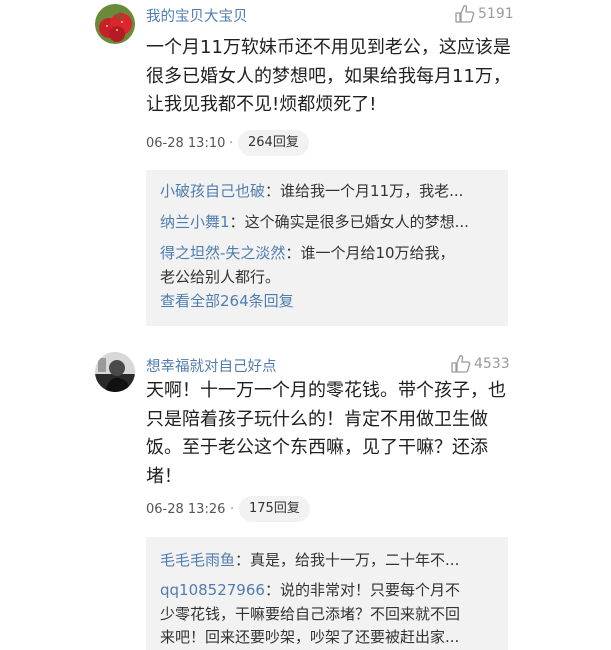 Image resolution: width=611 pixels, height=650 pixels. I want to click on reply-line-continued: 少零花钱，干嘛要给自己添堵？不回来就不回, so click(330, 614).